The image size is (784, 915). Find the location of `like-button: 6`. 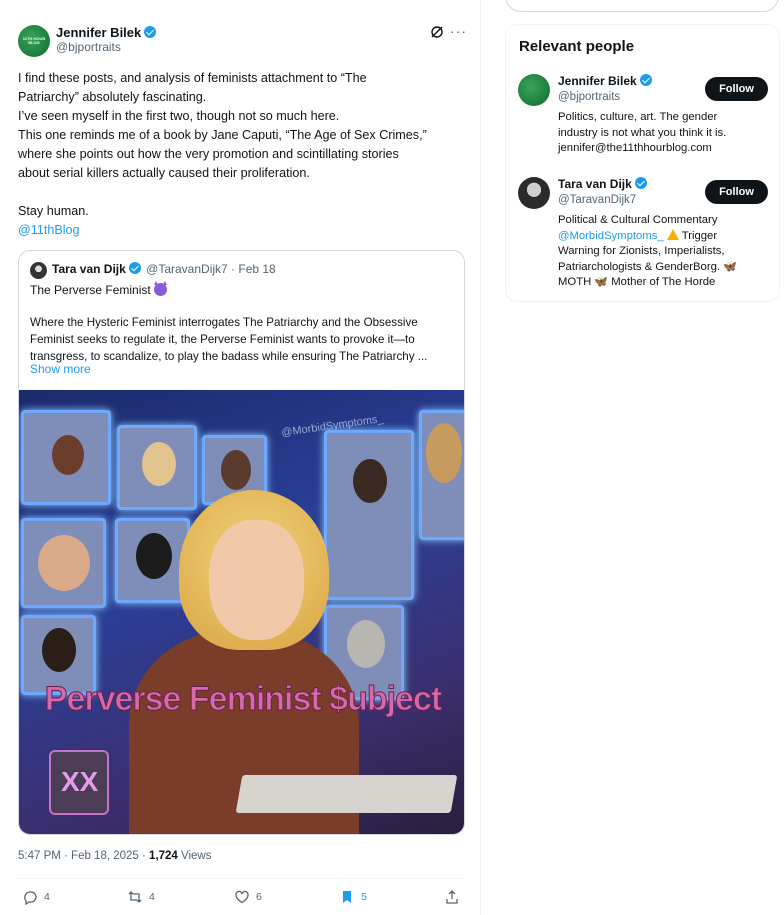

like-button: 6 is located at coordinates (248, 897).